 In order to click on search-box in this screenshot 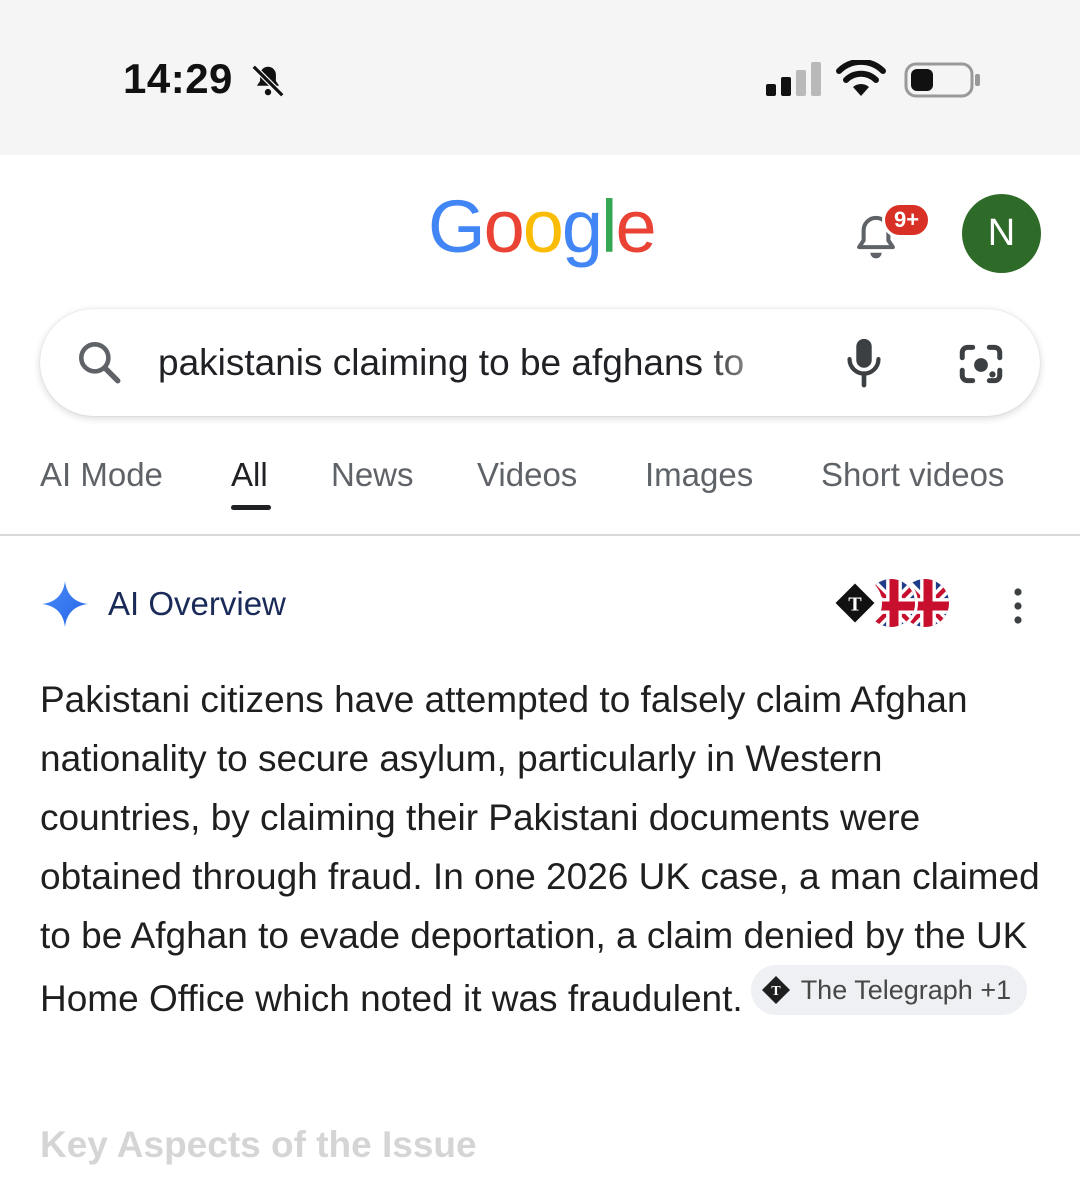, I will do `click(540, 362)`.